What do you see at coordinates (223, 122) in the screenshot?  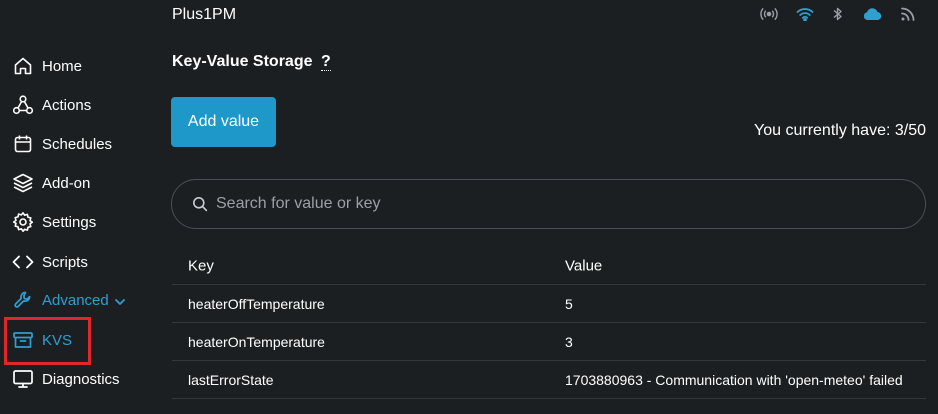 I see `add-value-button: Add value` at bounding box center [223, 122].